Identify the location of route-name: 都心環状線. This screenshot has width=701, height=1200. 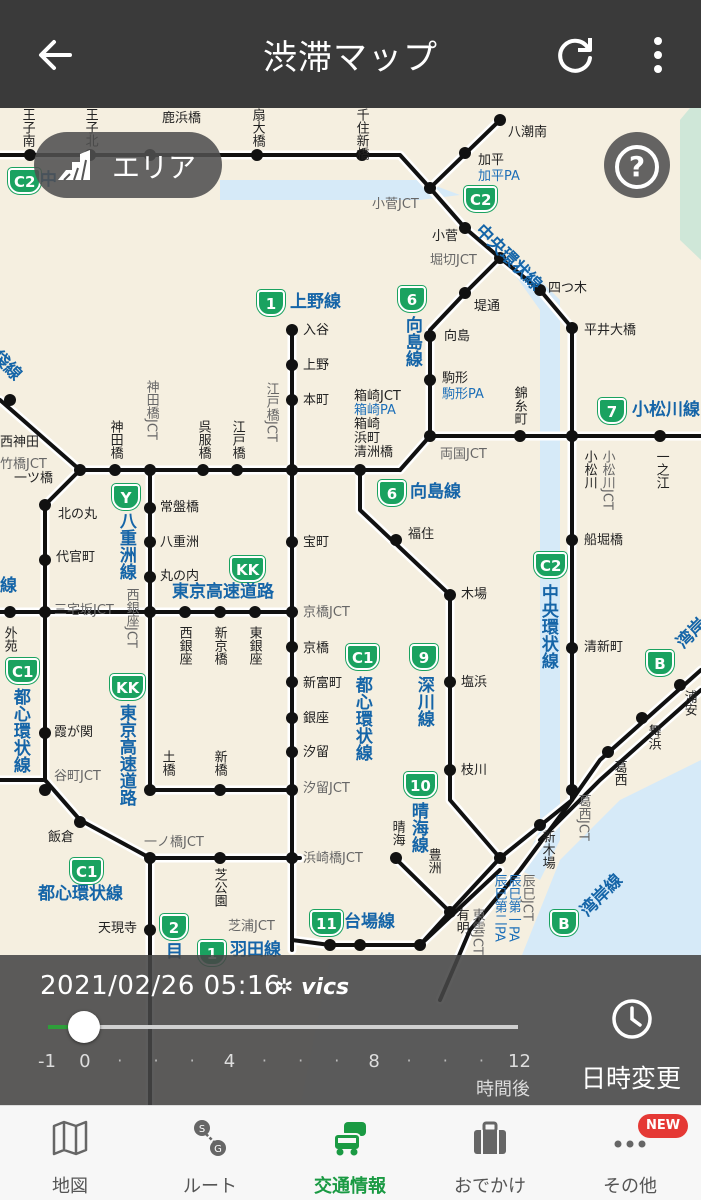
(80, 894).